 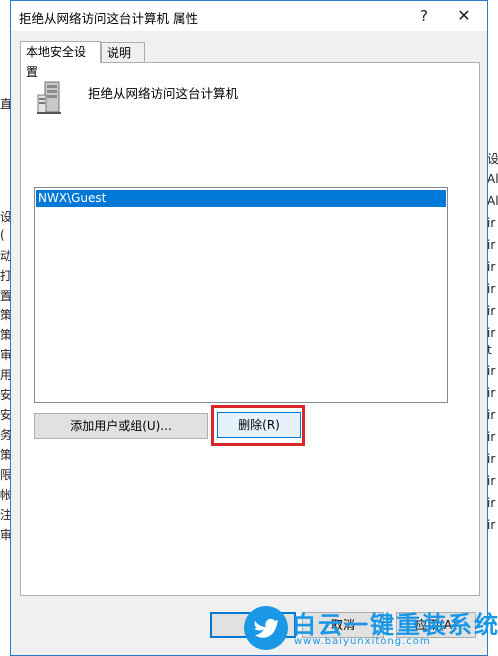 I want to click on help-button: ?, so click(x=424, y=16).